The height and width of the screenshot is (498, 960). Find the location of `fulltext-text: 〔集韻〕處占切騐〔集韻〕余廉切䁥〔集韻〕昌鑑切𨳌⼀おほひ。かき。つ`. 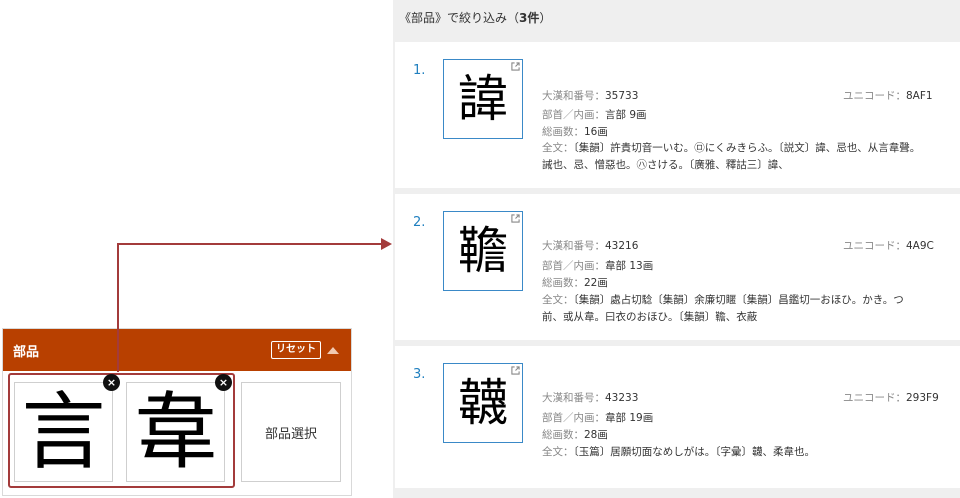

fulltext-text: 〔集韻〕處占切騐〔集韻〕余廉切䁥〔集韻〕昌鑑切𨳌⼀おほひ。かき。つ is located at coordinates (739, 300).